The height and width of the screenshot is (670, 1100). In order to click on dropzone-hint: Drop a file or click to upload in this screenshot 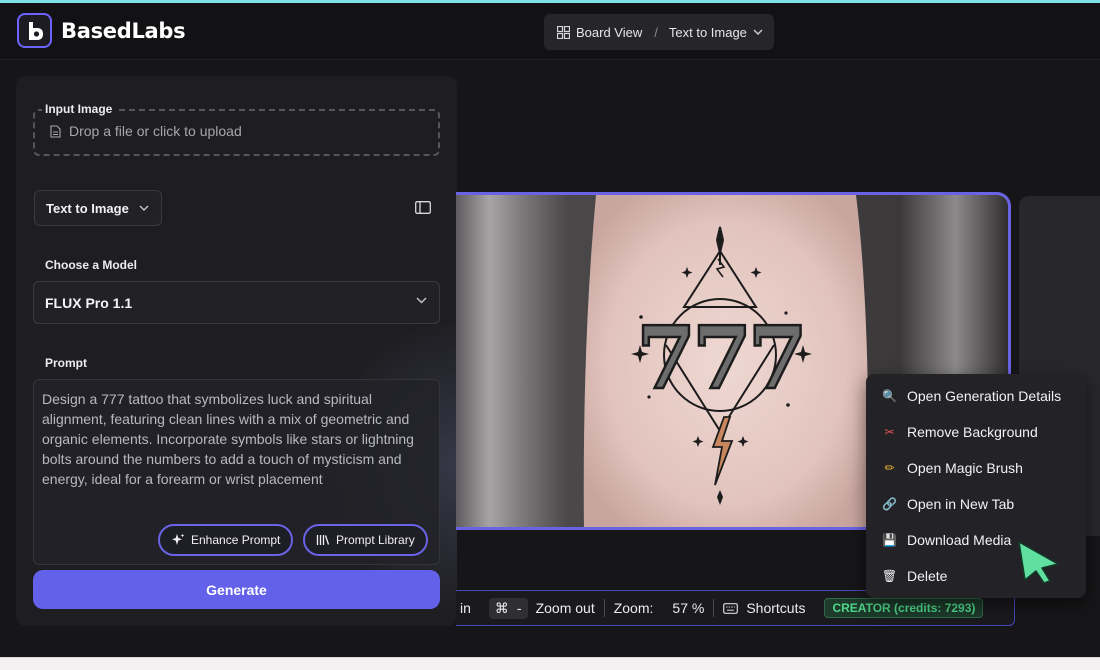, I will do `click(146, 131)`.